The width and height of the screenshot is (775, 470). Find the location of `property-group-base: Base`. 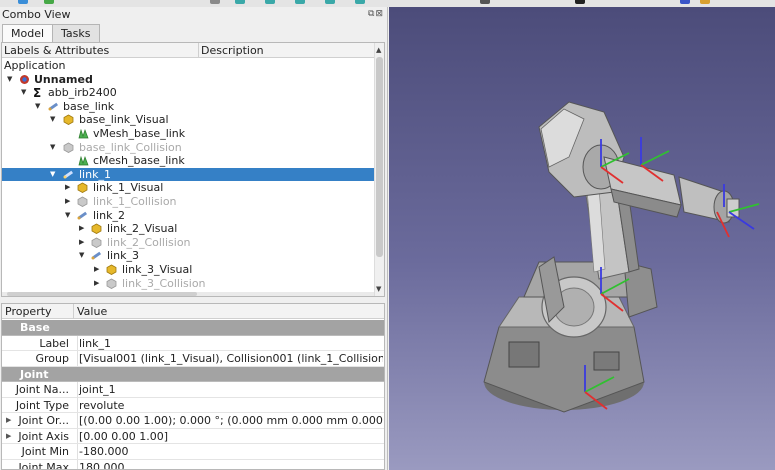

property-group-base: Base is located at coordinates (193, 328).